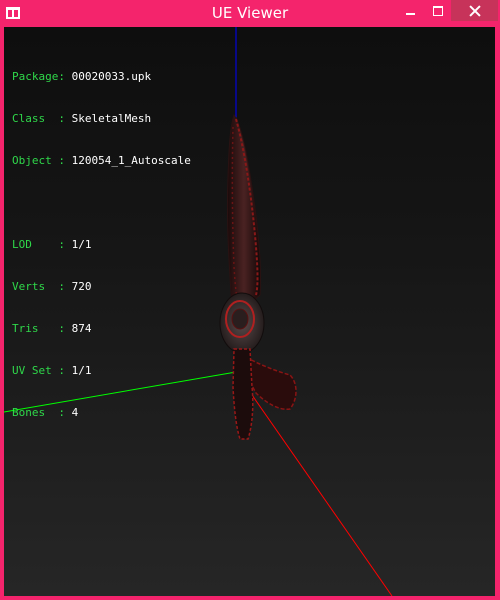 The width and height of the screenshot is (500, 600). I want to click on close-icon, so click(475, 11).